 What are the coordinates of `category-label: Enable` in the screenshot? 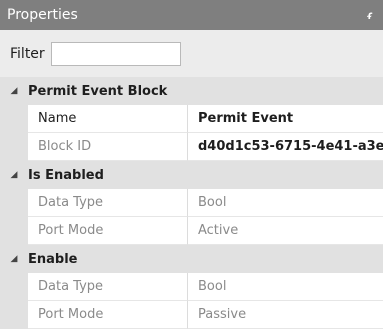 It's located at (53, 259).